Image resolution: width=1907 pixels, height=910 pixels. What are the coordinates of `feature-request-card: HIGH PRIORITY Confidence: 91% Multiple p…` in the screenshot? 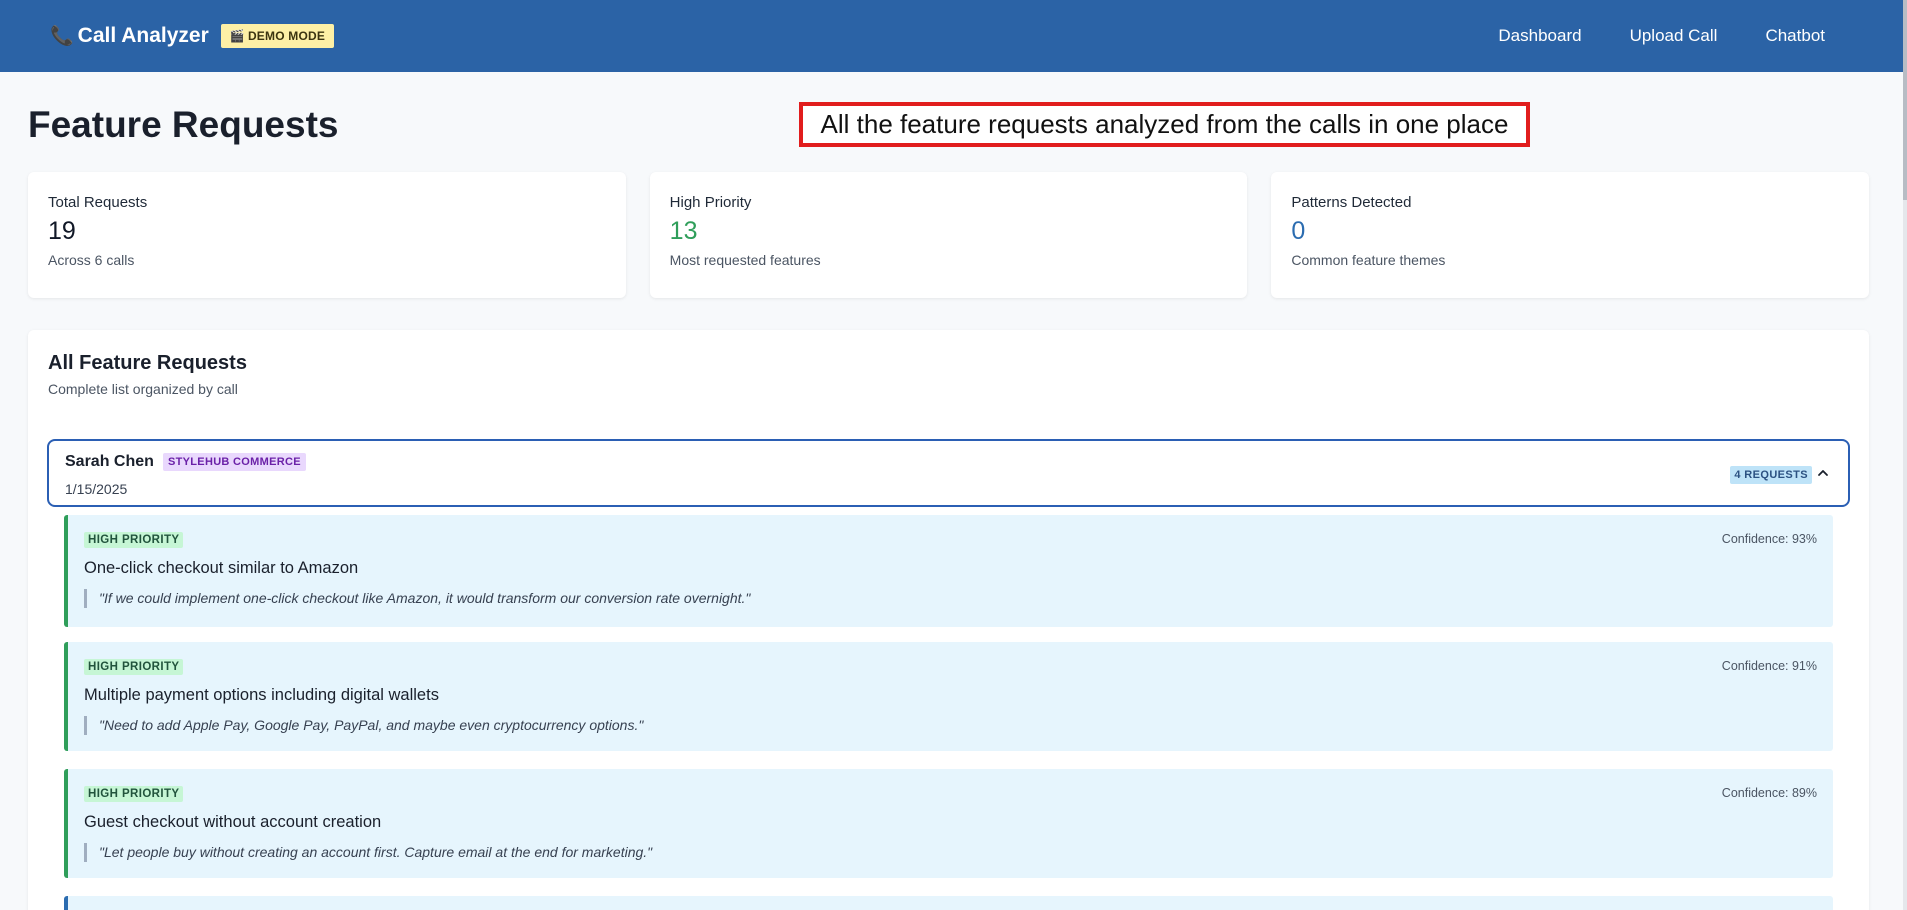 It's located at (948, 696).